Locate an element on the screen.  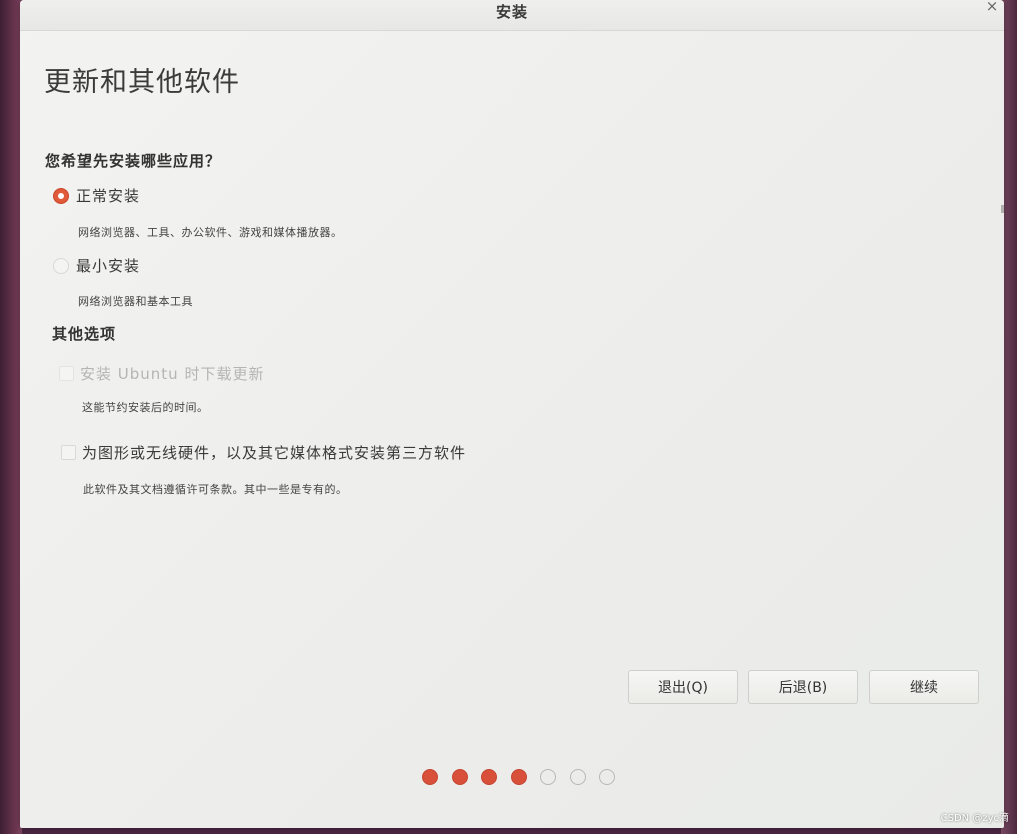
close-icon: × is located at coordinates (992, 8).